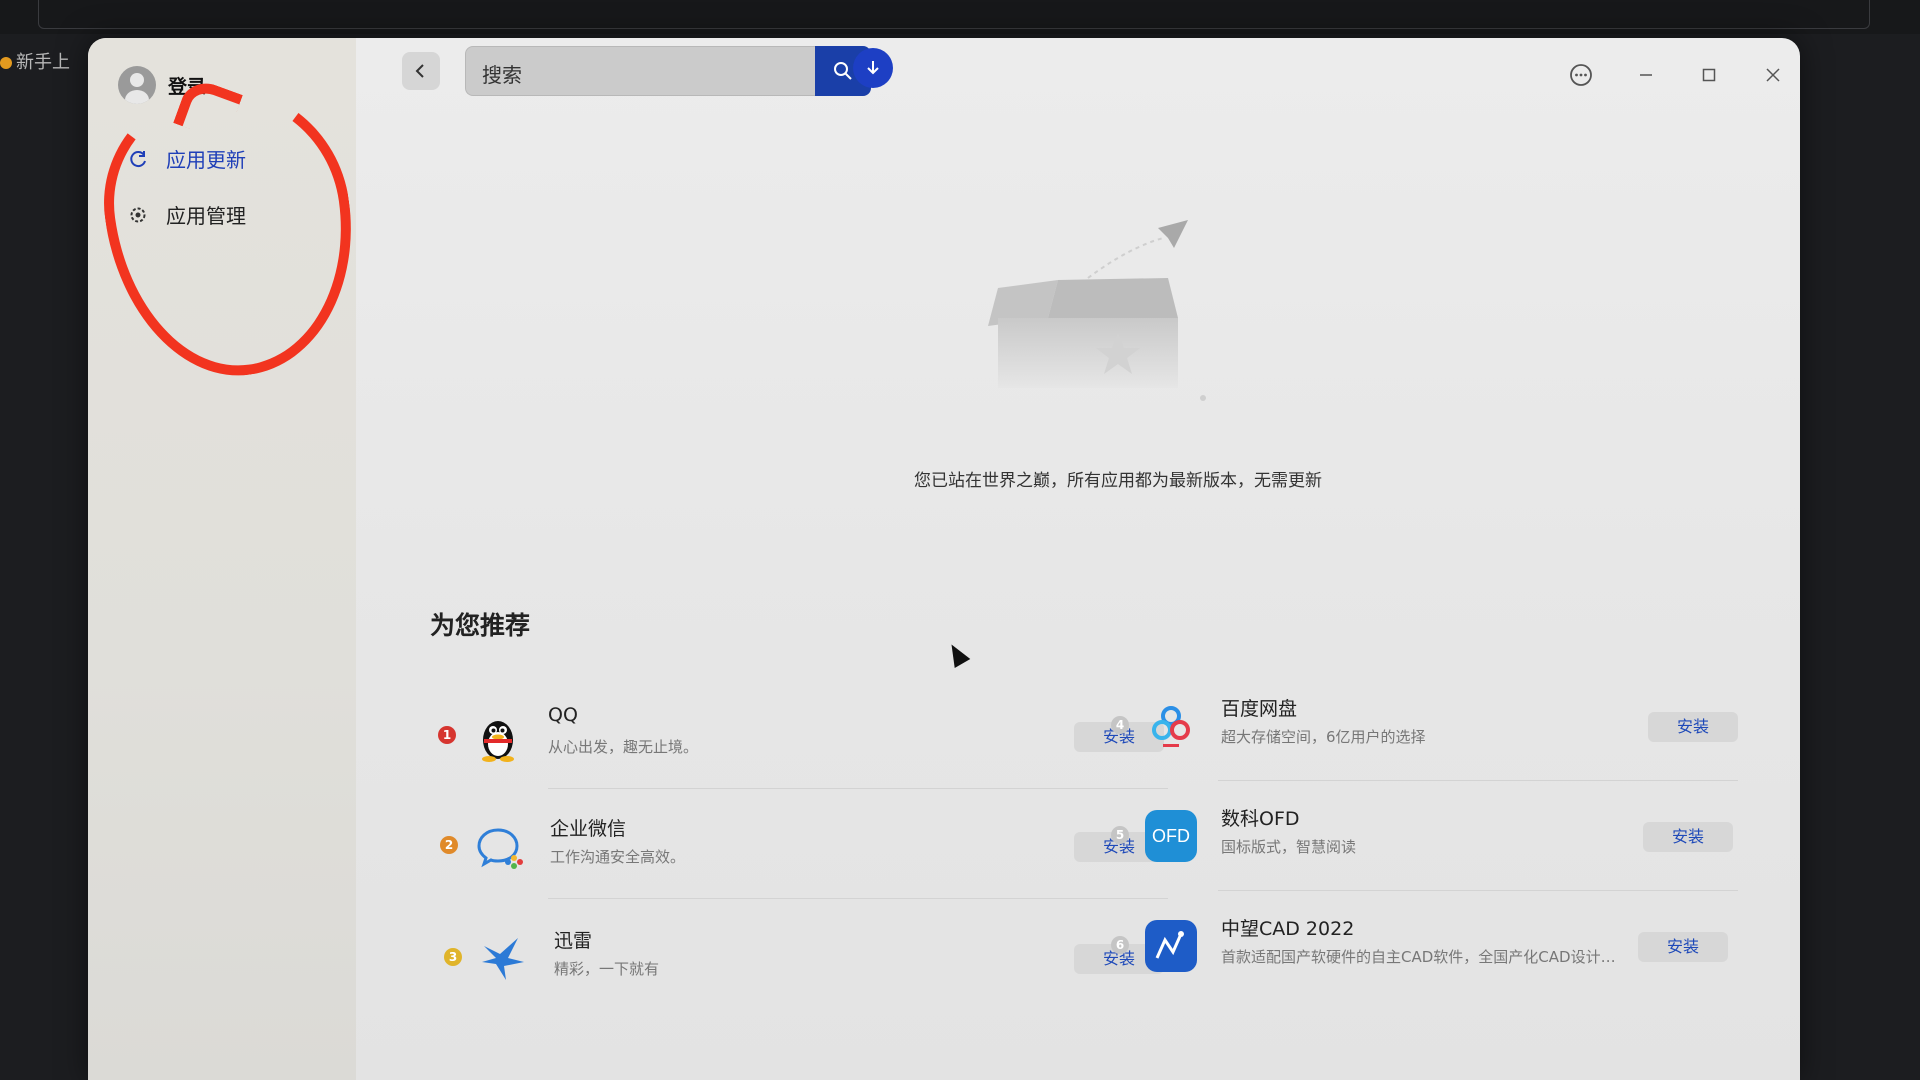  I want to click on app-name: 数科OFD, so click(1260, 819).